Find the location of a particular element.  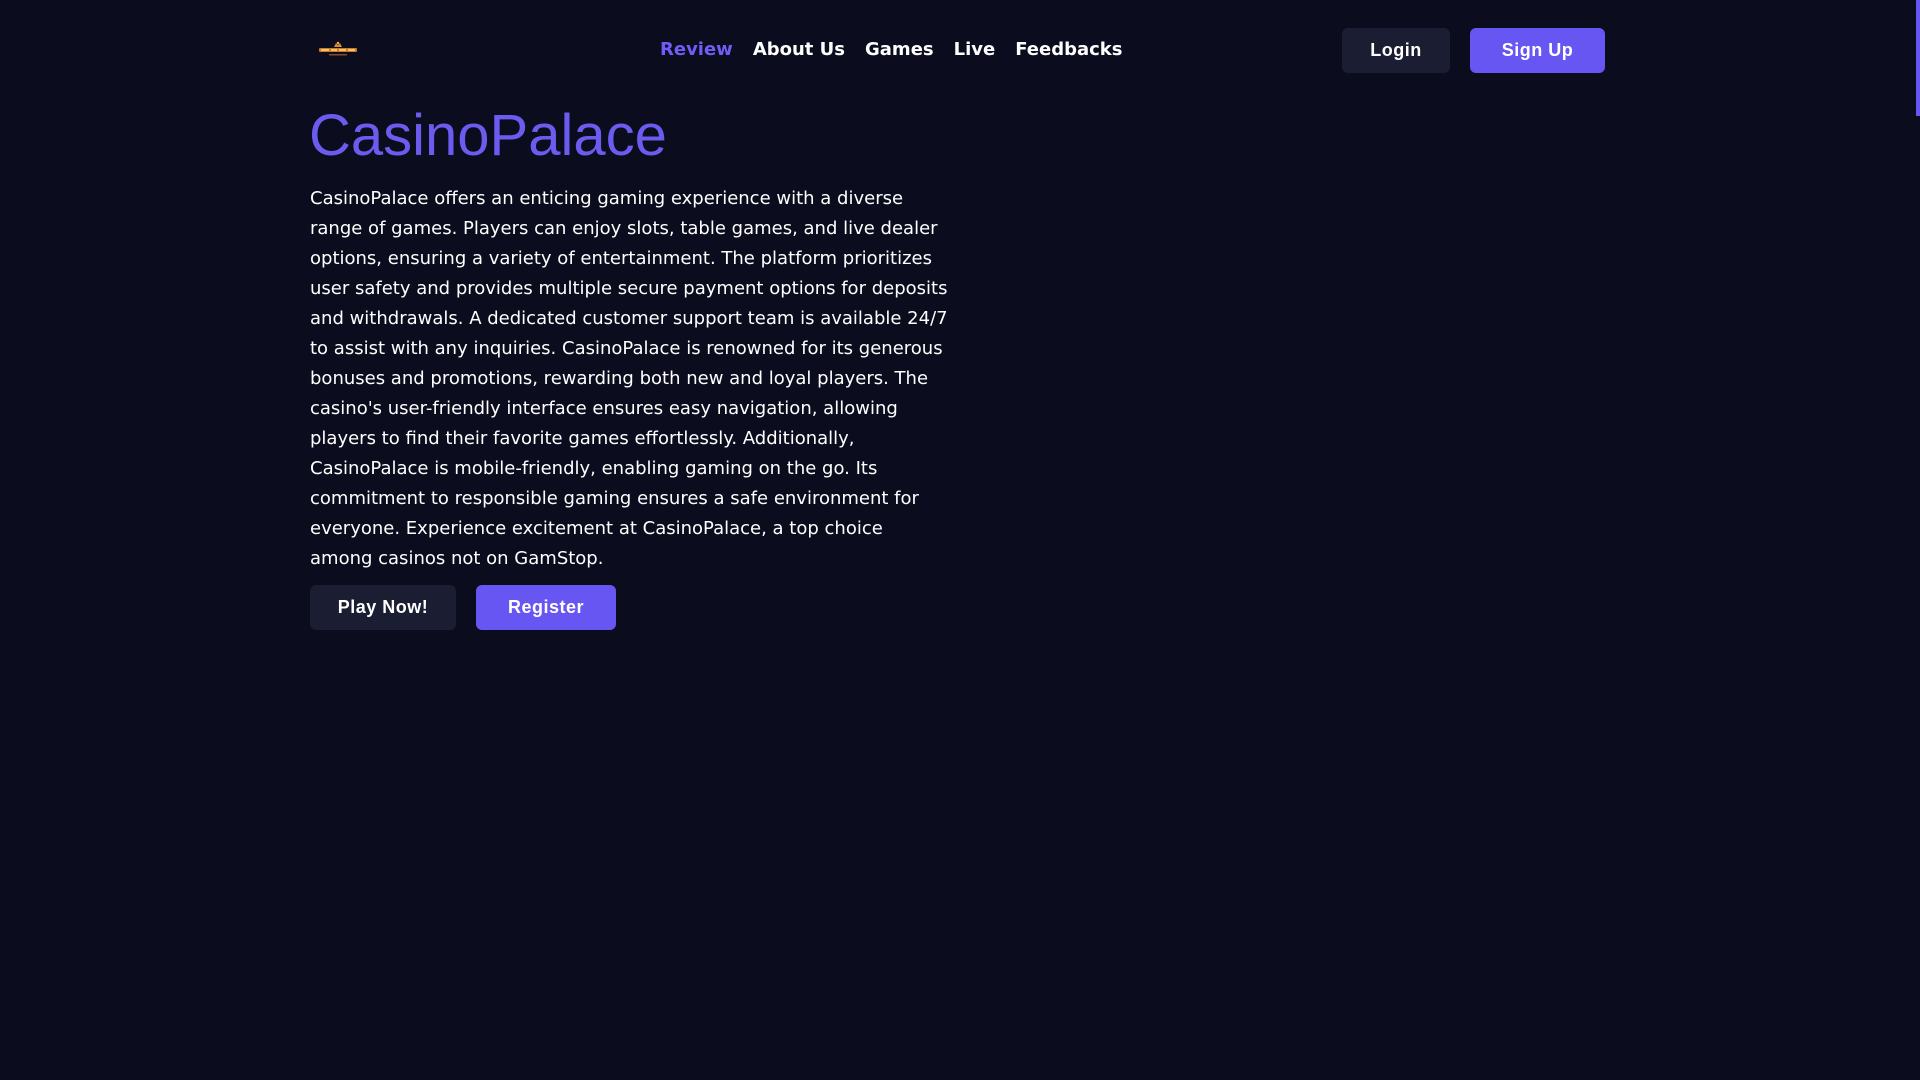

register-button: Register is located at coordinates (546, 607).